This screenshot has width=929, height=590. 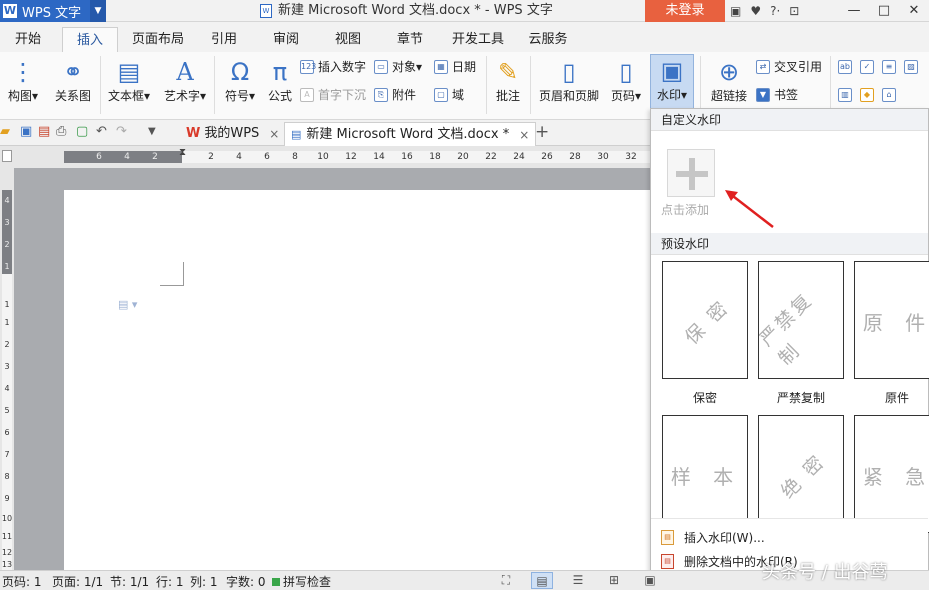 What do you see at coordinates (410, 134) in the screenshot?
I see `tab-current-document: ▤ 新建 Microsoft Word 文档.docx * ×` at bounding box center [410, 134].